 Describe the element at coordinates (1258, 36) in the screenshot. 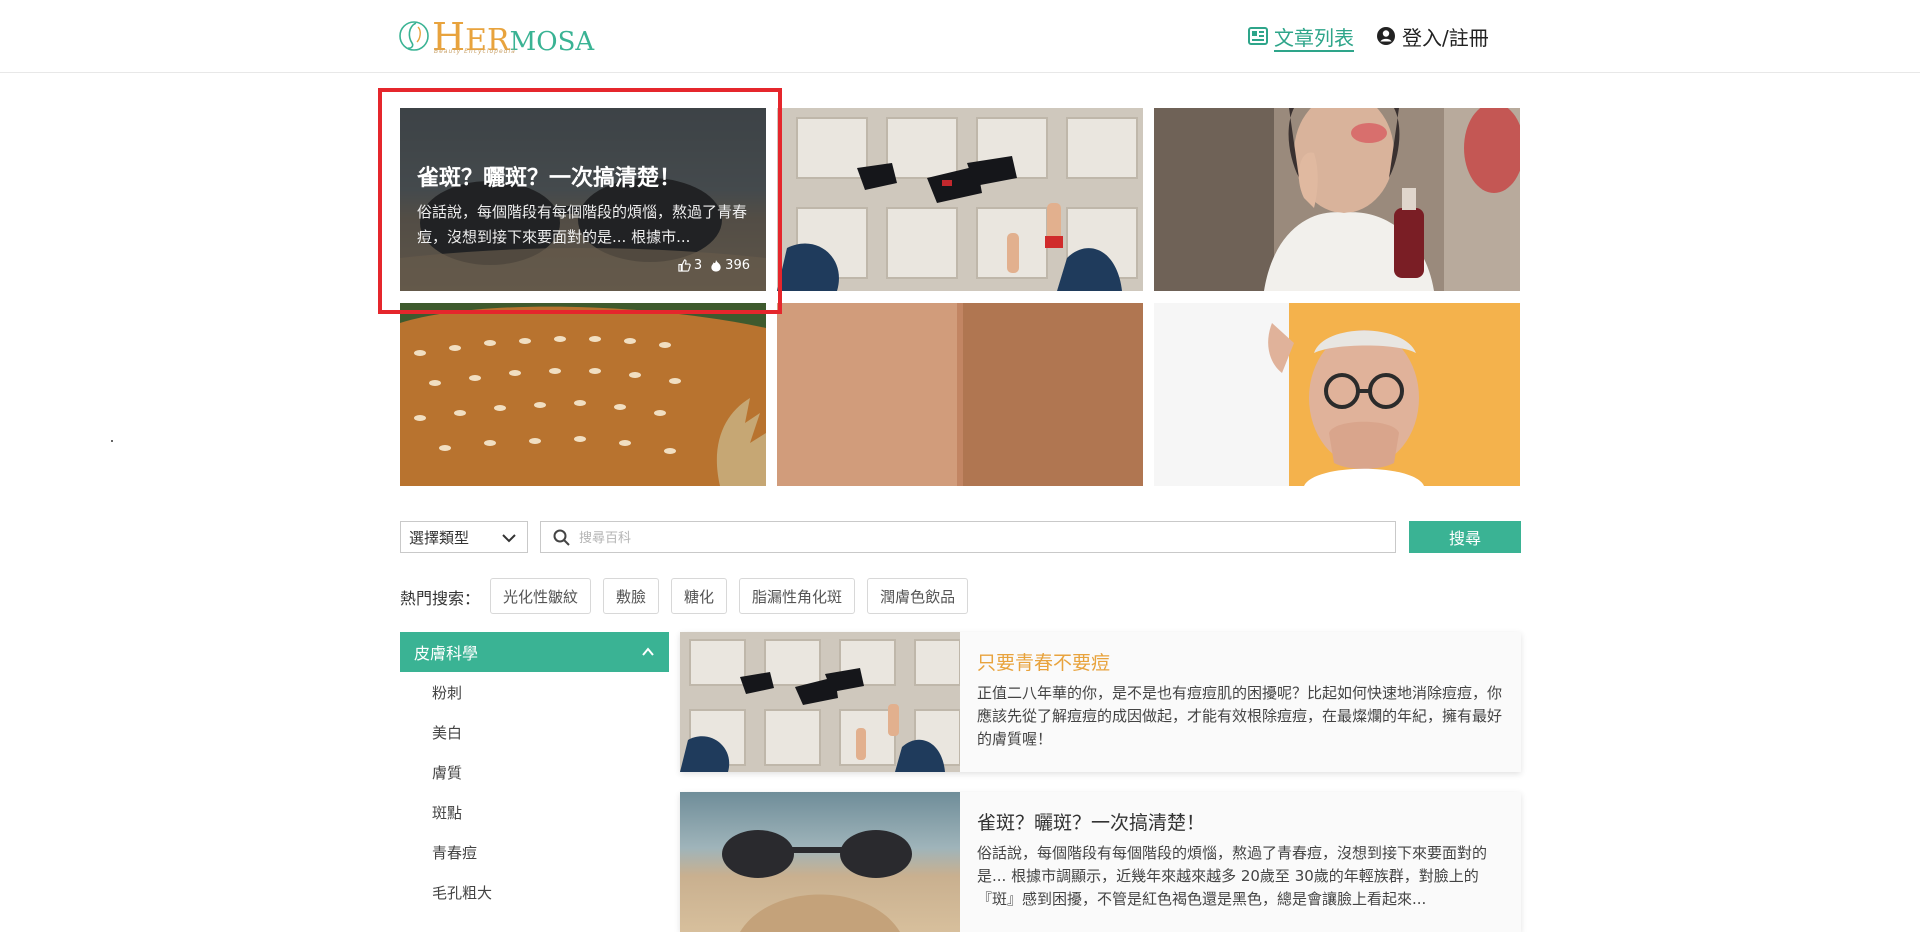

I see `newspaper-icon` at that location.